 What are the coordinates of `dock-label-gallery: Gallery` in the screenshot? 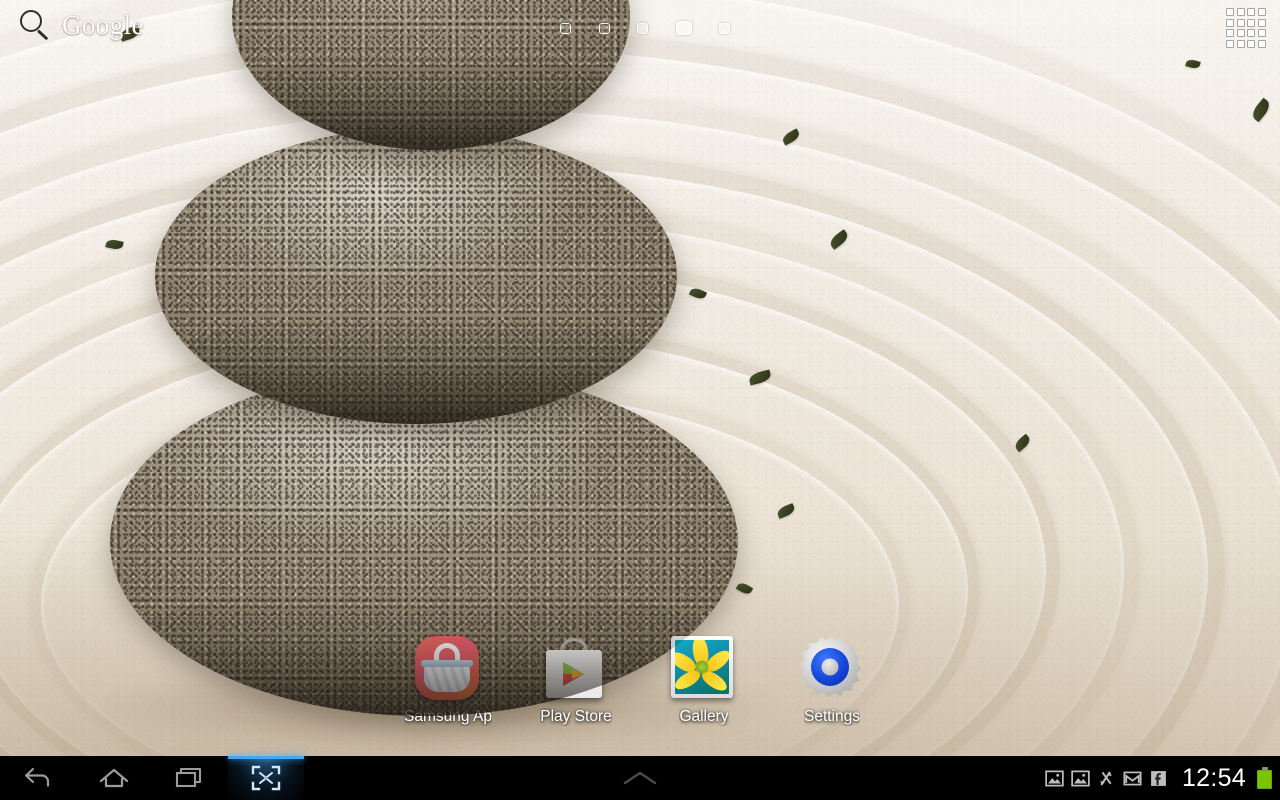 It's located at (704, 716).